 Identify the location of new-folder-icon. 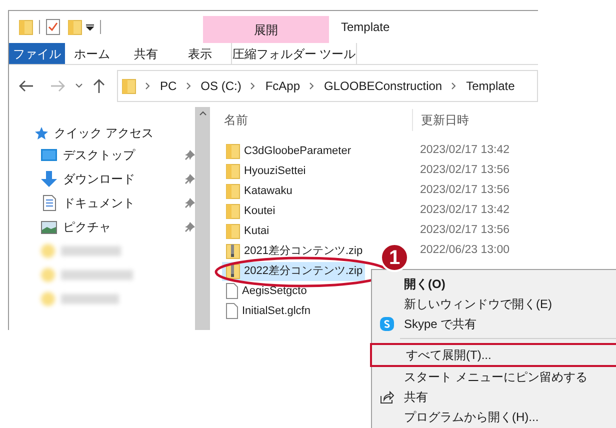
(75, 27).